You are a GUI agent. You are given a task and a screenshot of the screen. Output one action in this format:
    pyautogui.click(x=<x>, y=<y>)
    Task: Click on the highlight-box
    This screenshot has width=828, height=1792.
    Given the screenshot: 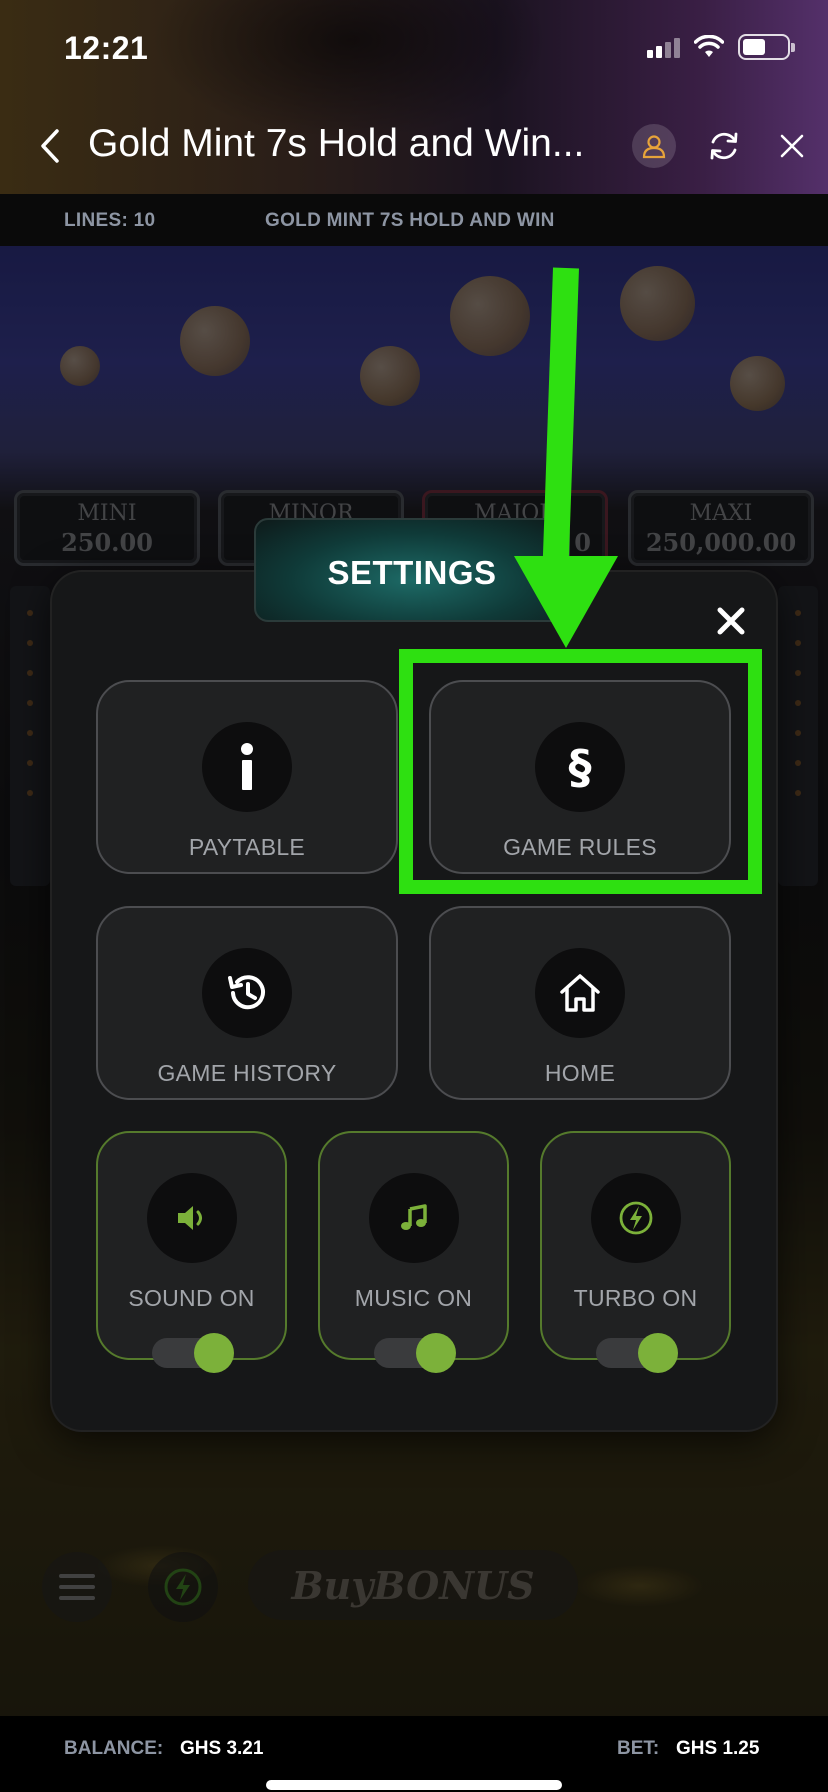 What is the action you would take?
    pyautogui.click(x=580, y=771)
    